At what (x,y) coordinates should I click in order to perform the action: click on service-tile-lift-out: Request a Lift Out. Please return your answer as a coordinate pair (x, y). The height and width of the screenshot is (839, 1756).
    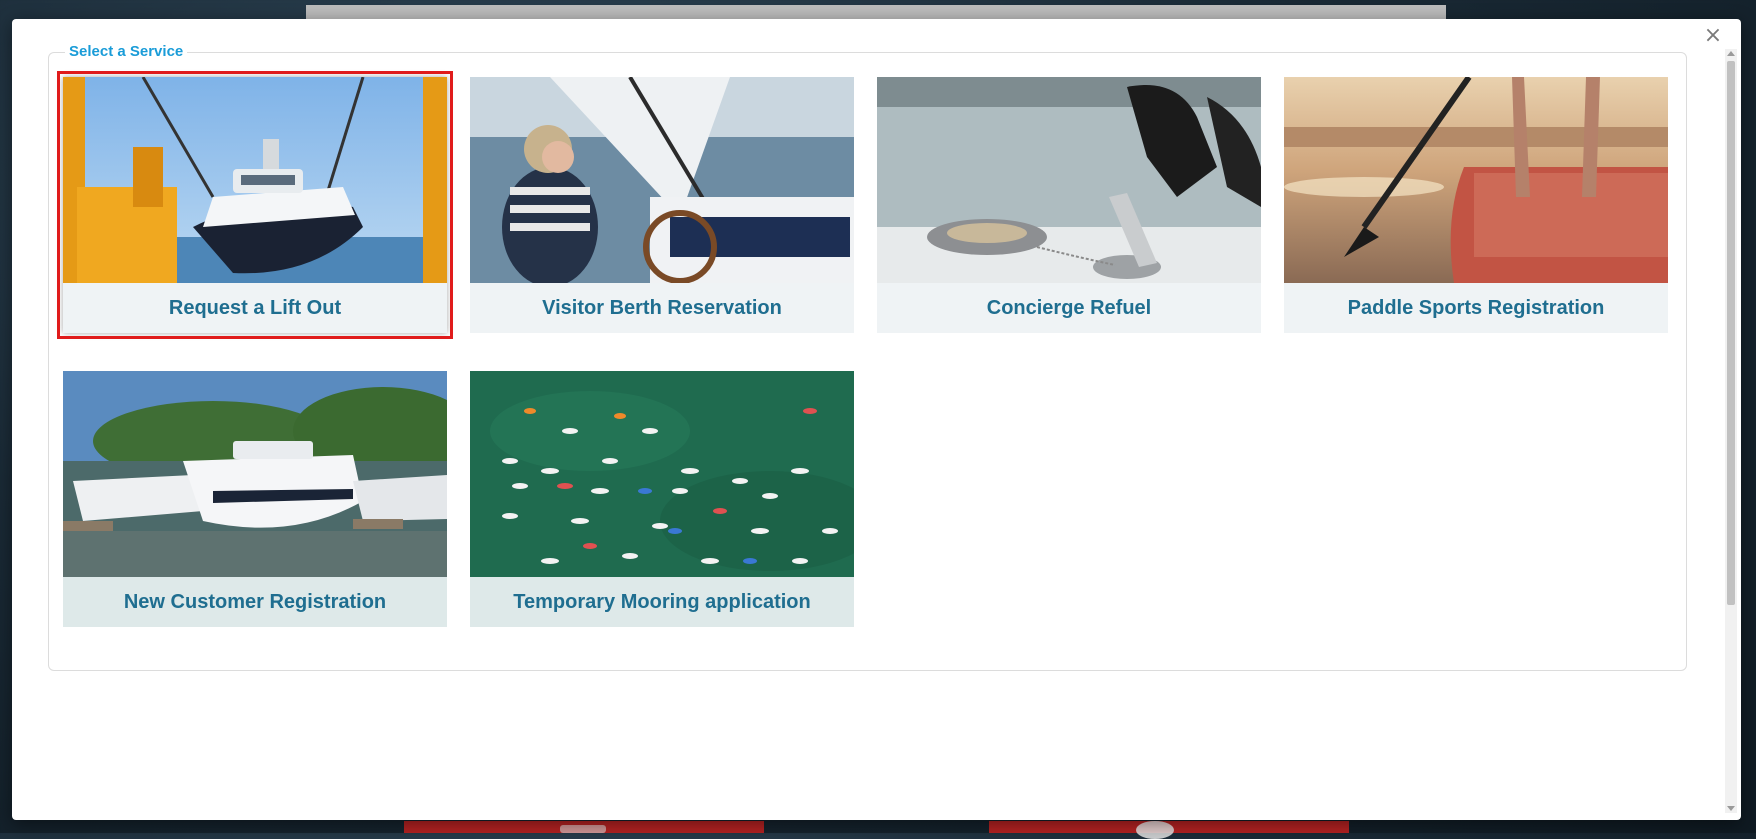
    Looking at the image, I should click on (255, 205).